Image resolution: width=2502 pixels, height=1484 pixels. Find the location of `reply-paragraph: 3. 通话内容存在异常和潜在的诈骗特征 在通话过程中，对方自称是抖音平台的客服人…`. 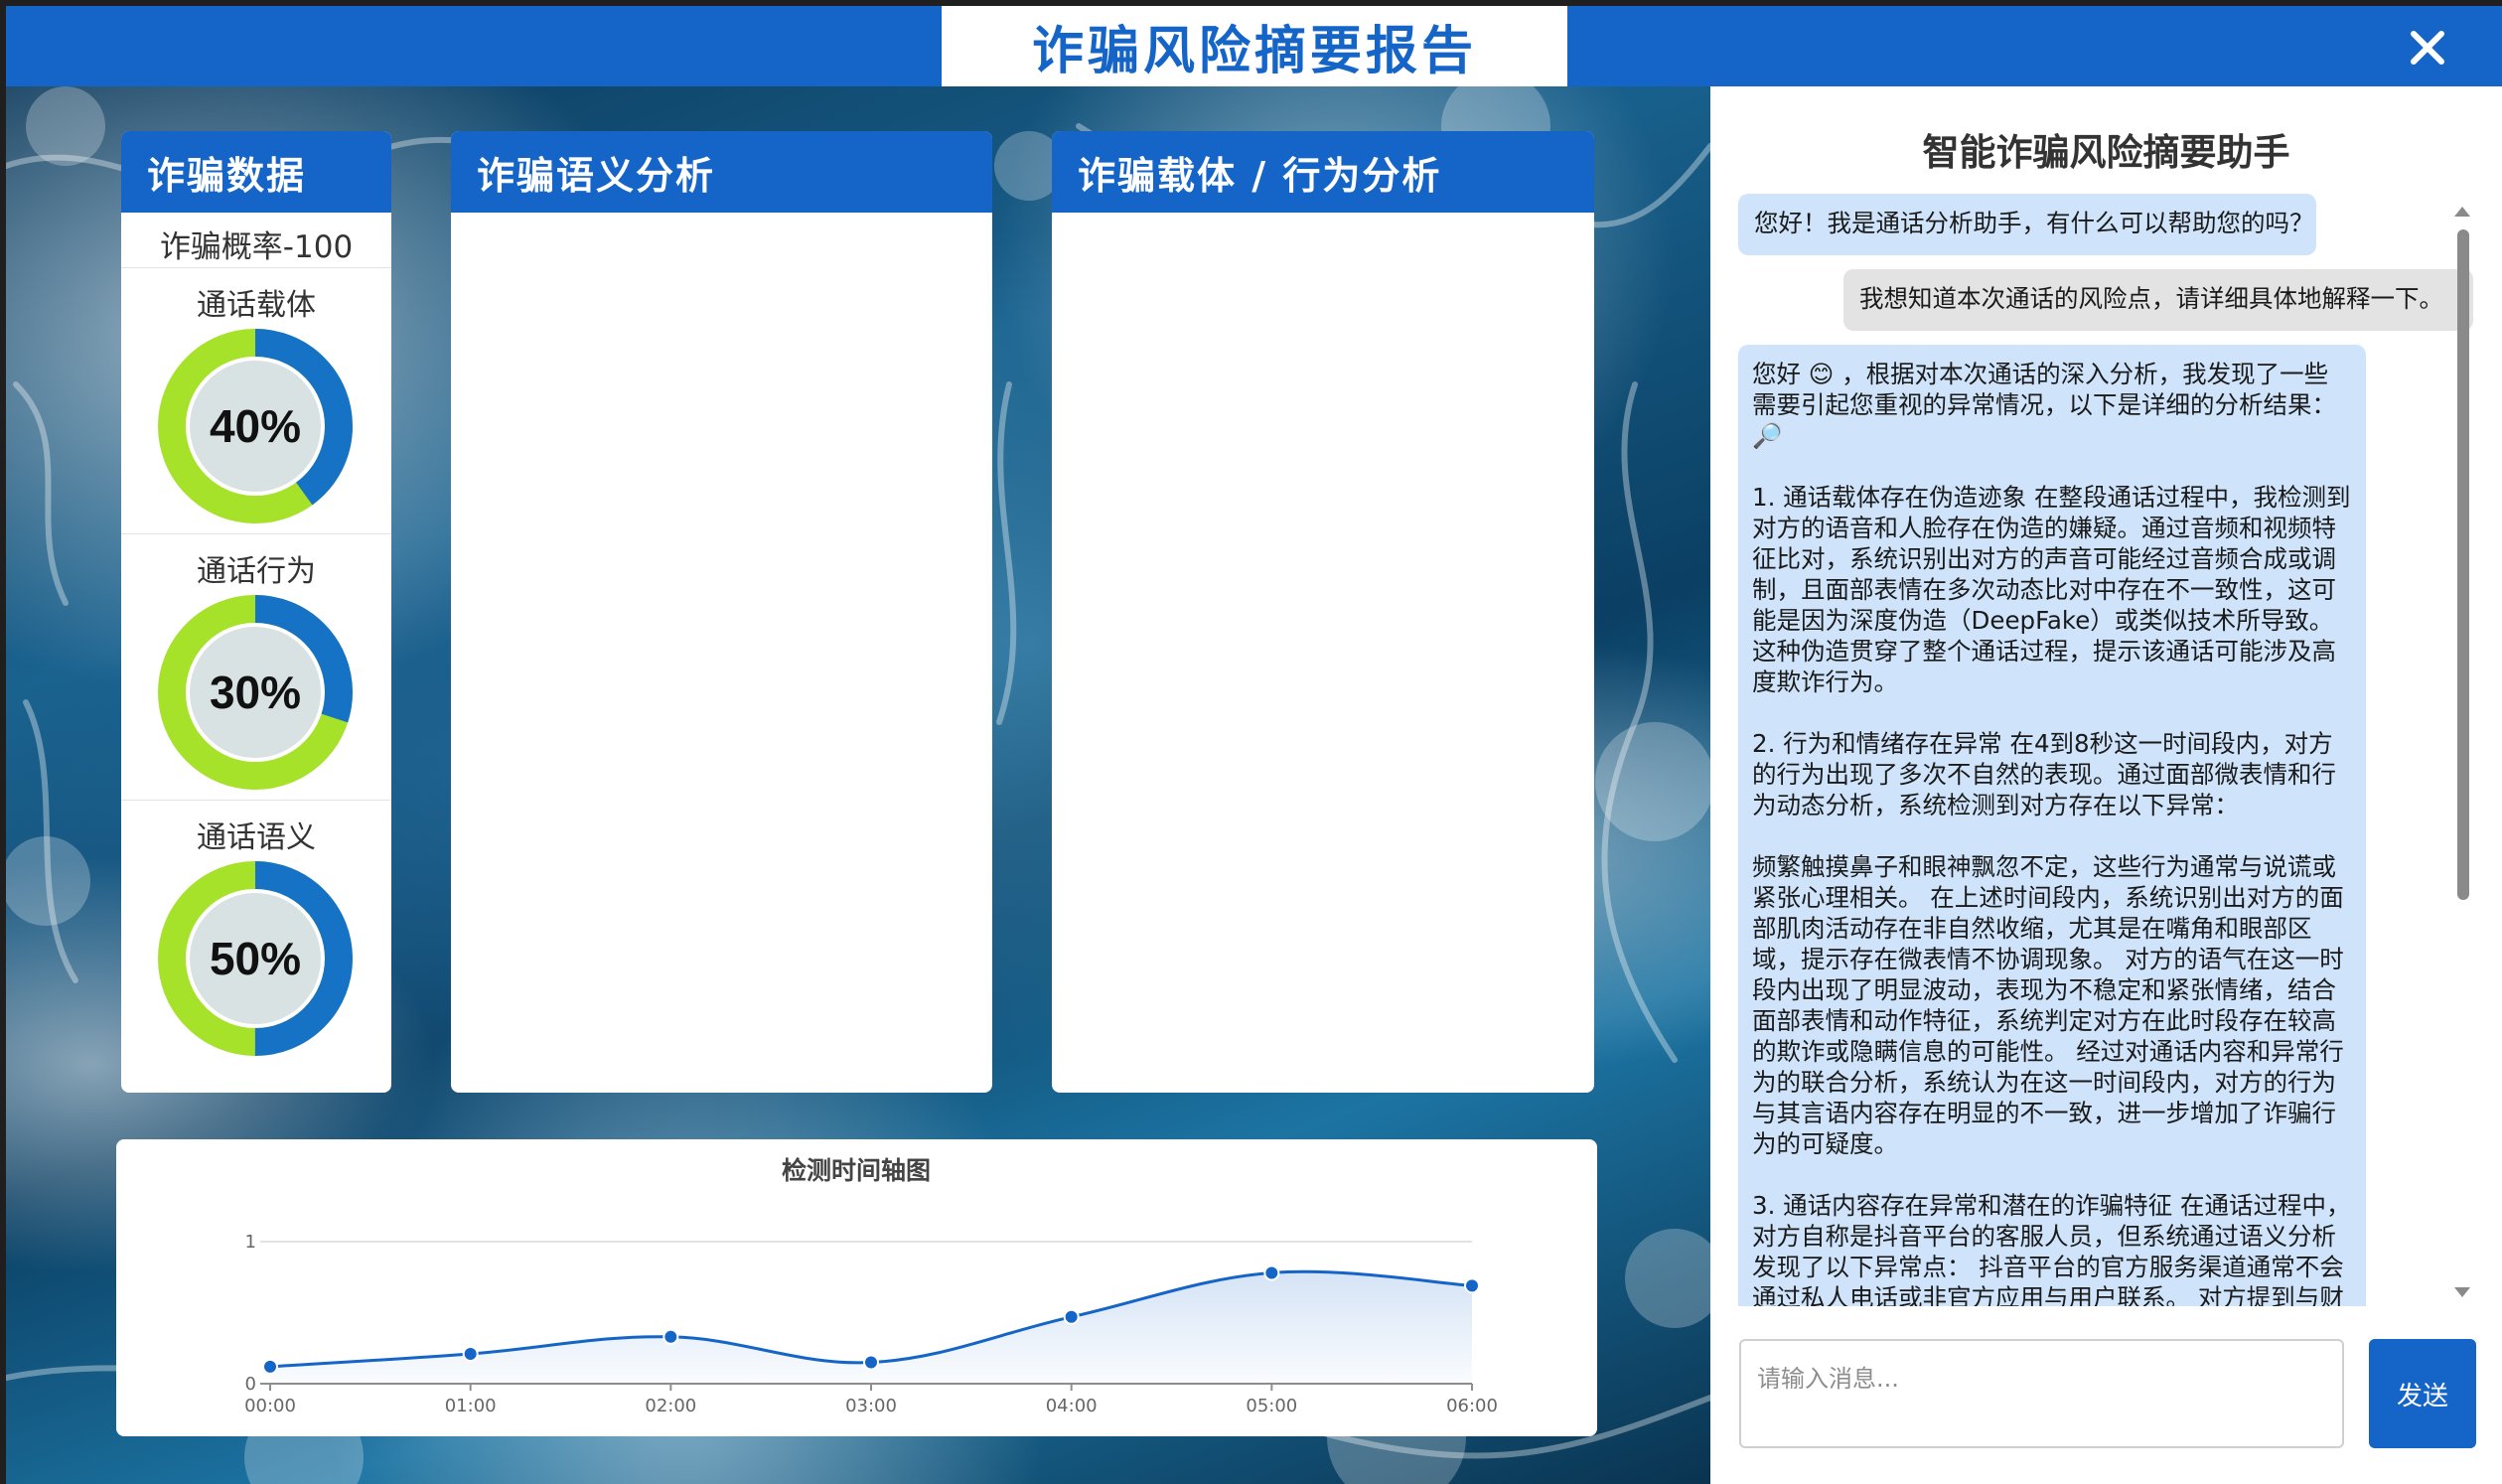

reply-paragraph: 3. 通话内容存在异常和潜在的诈骗特征 在通话过程中，对方自称是抖音平台的客服人… is located at coordinates (2051, 1248).